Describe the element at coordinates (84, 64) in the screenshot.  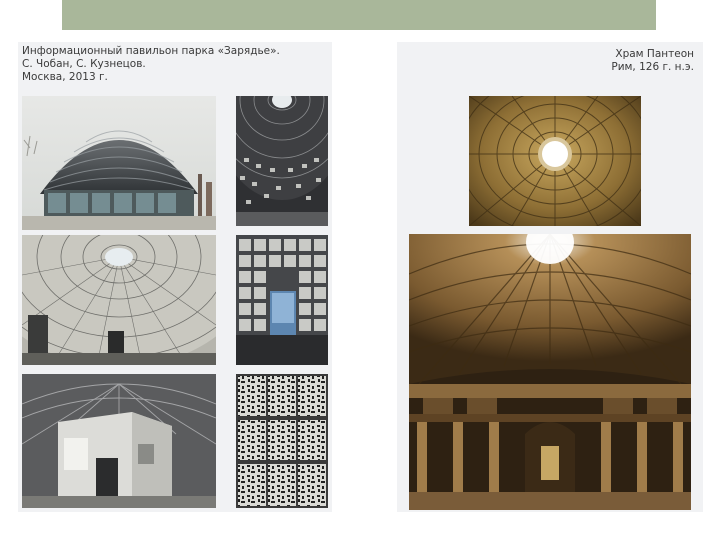
I see `left-caption-line-2: С. Чобан, С. Кузнецов.` at that location.